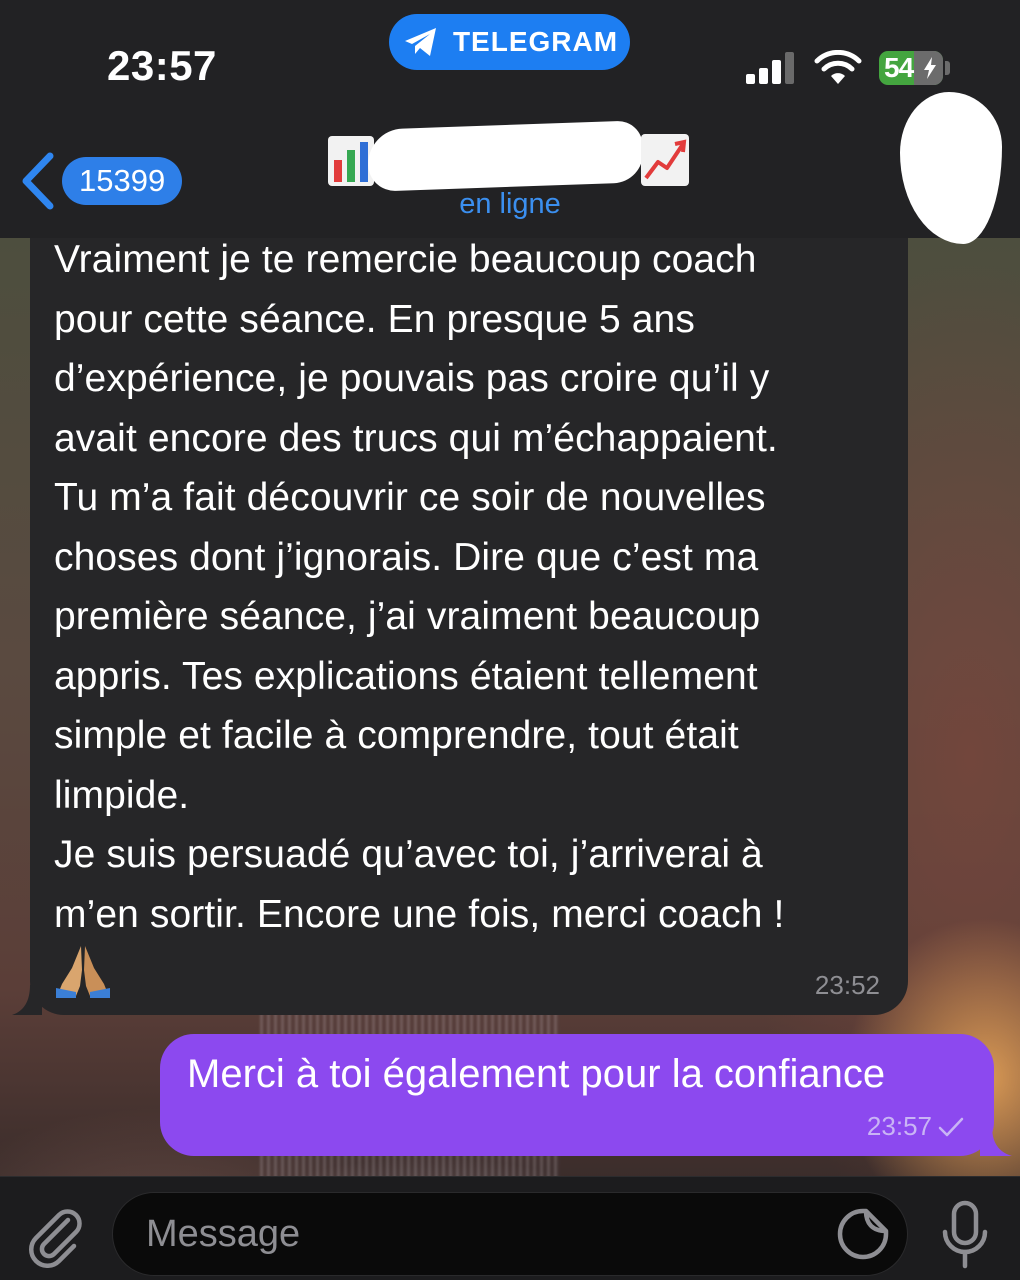  Describe the element at coordinates (863, 1234) in the screenshot. I see `sticker-icon` at that location.